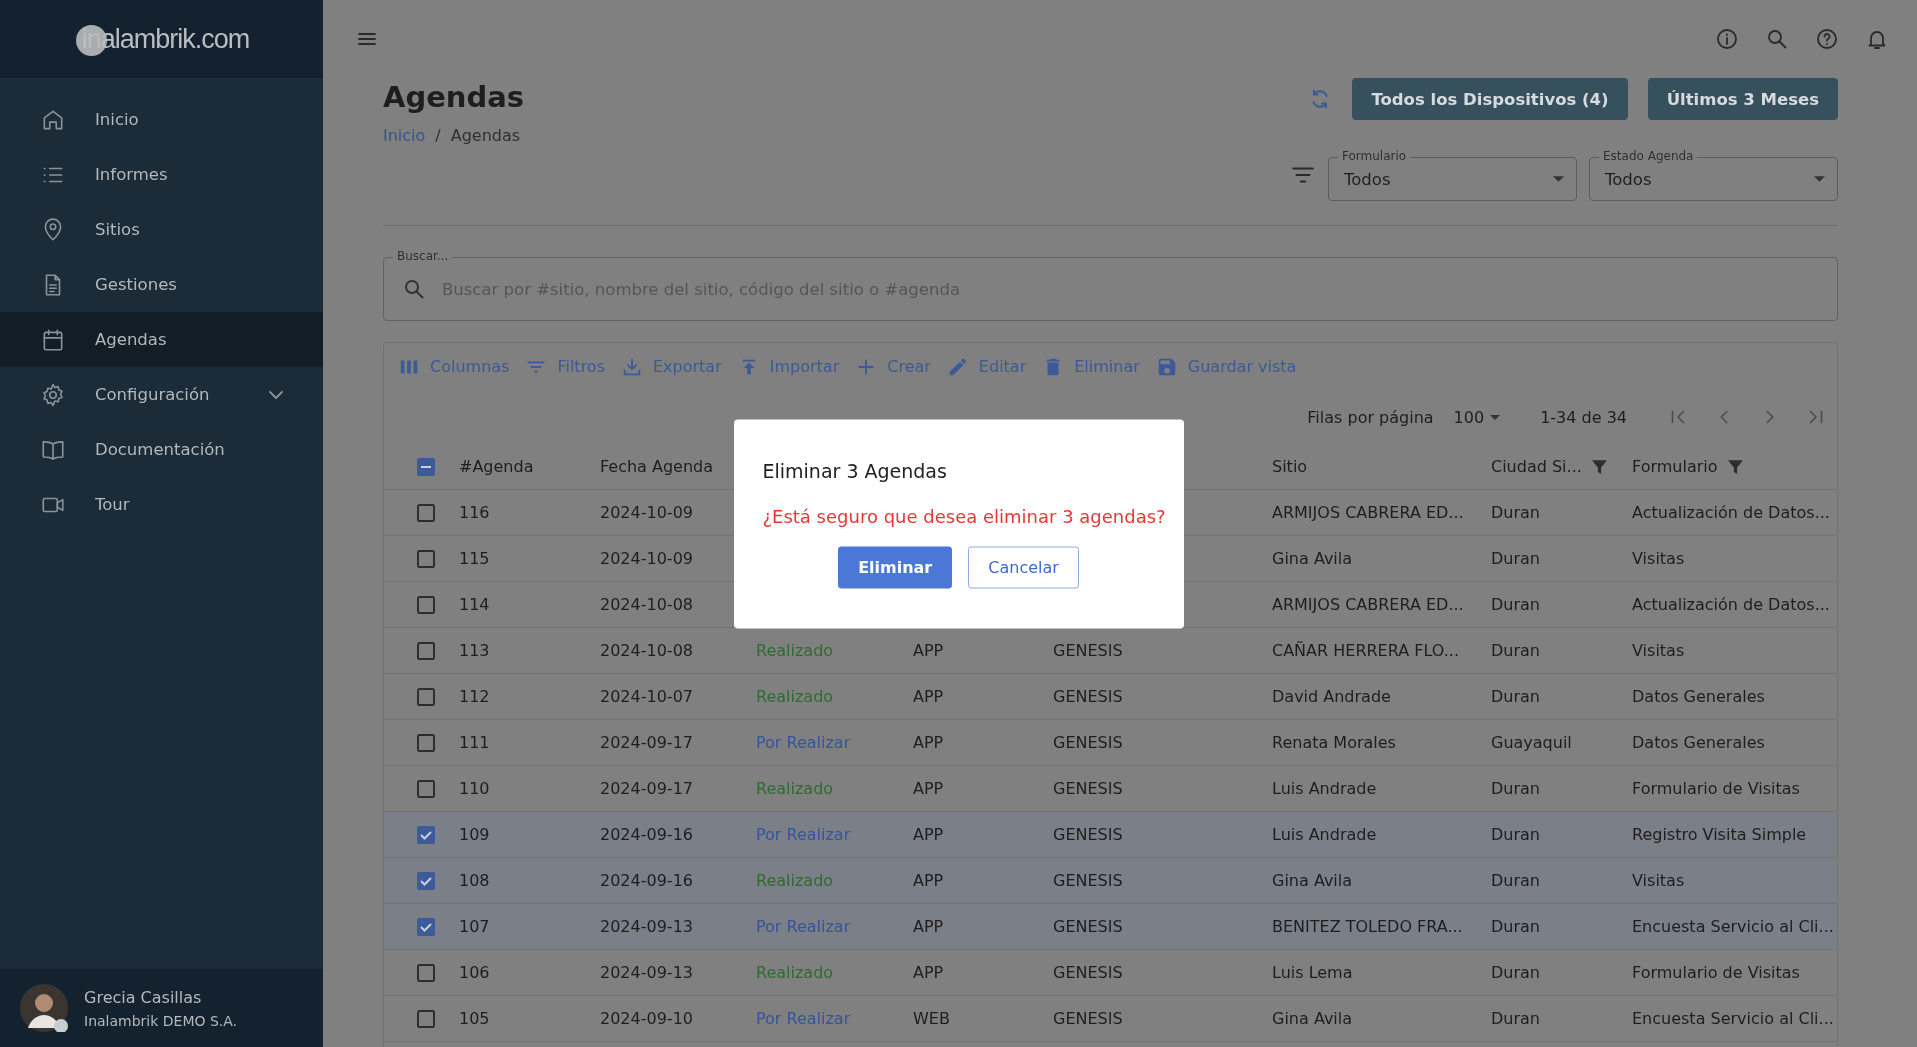 The width and height of the screenshot is (1917, 1047). What do you see at coordinates (1742, 99) in the screenshot?
I see `filter-button: Últimos 3 Meses` at bounding box center [1742, 99].